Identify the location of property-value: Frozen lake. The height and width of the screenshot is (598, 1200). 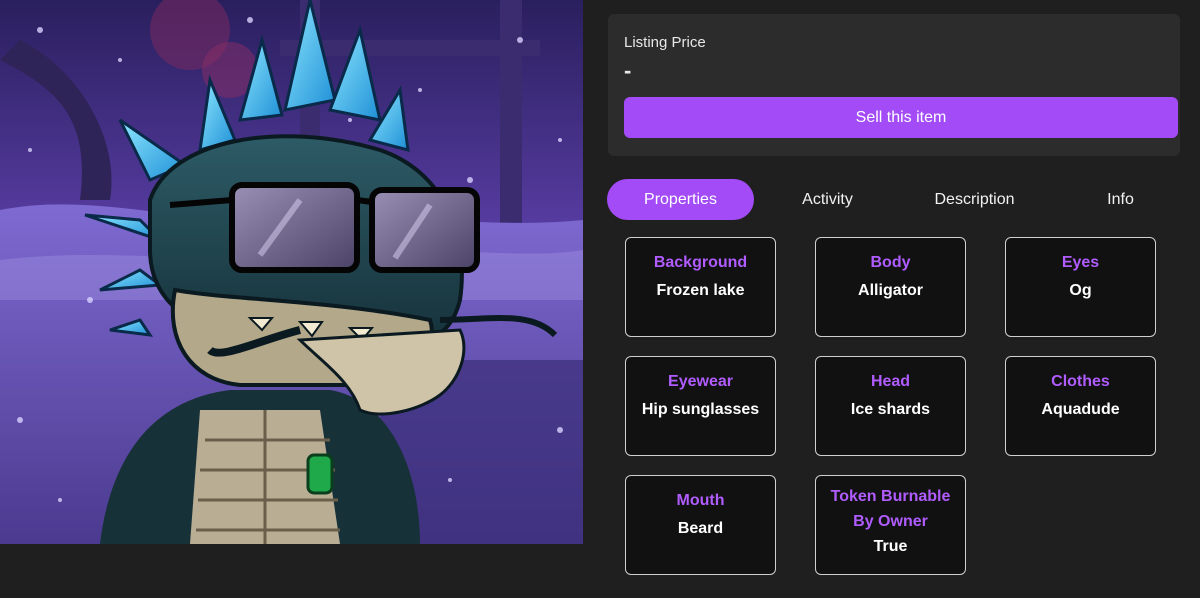
(700, 290).